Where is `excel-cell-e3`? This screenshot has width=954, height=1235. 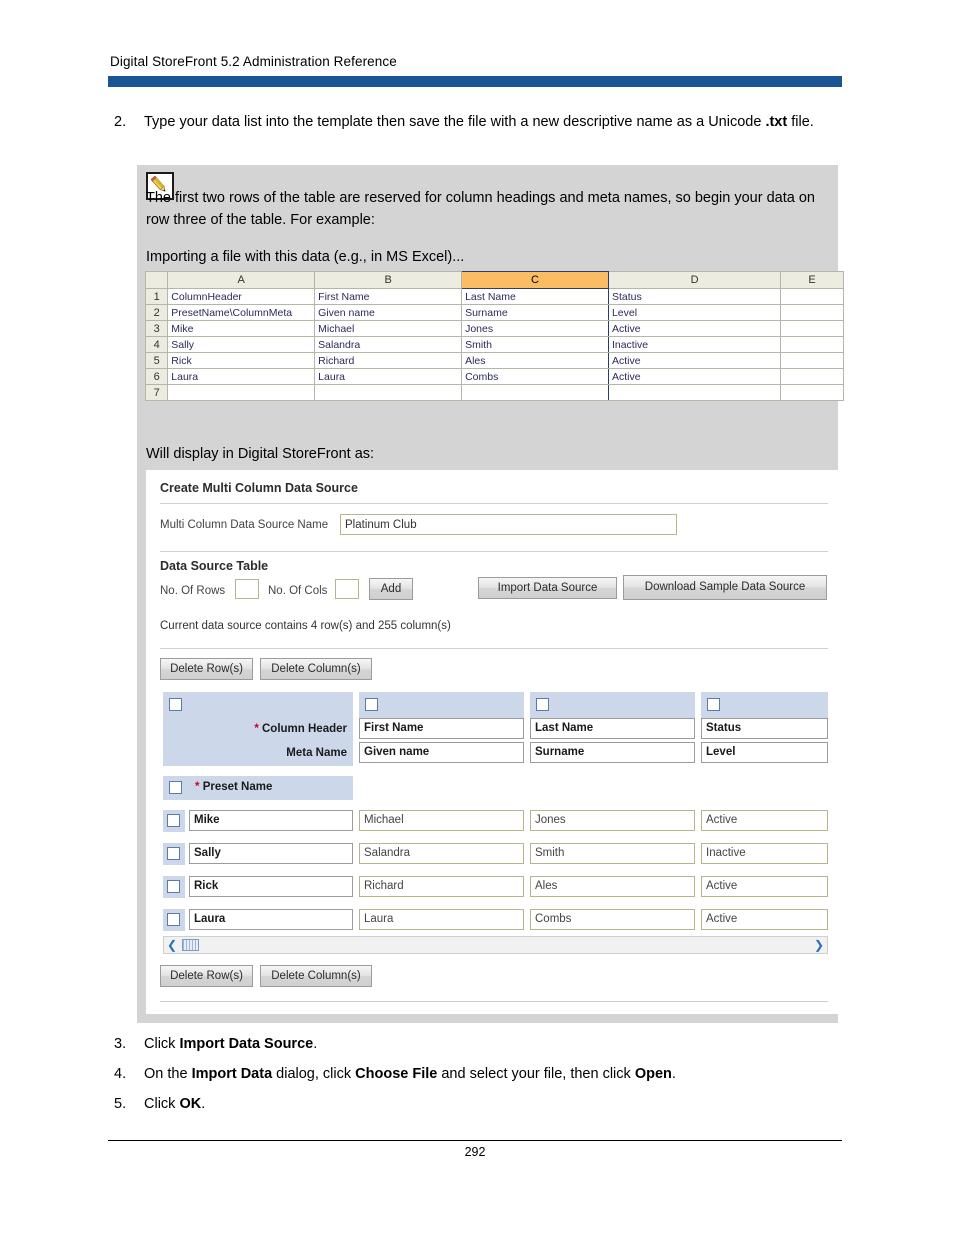
excel-cell-e3 is located at coordinates (812, 328).